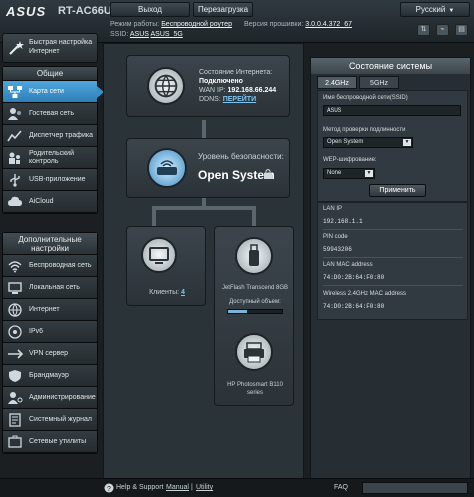 The height and width of the screenshot is (497, 474). Describe the element at coordinates (254, 217) in the screenshot. I see `wire-usb` at that location.